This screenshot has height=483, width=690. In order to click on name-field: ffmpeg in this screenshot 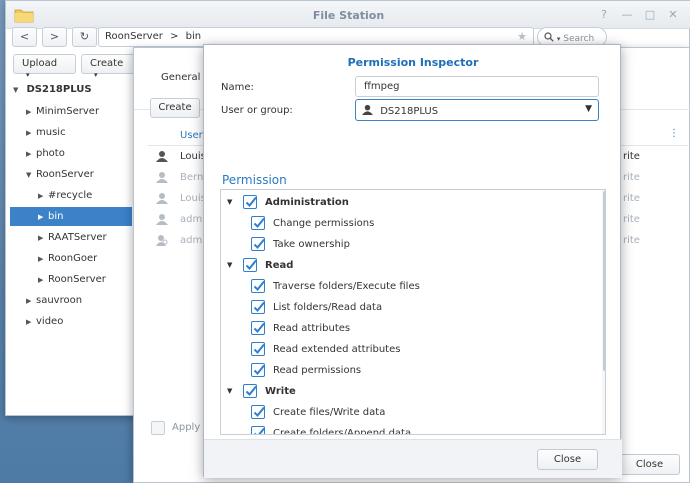, I will do `click(477, 86)`.